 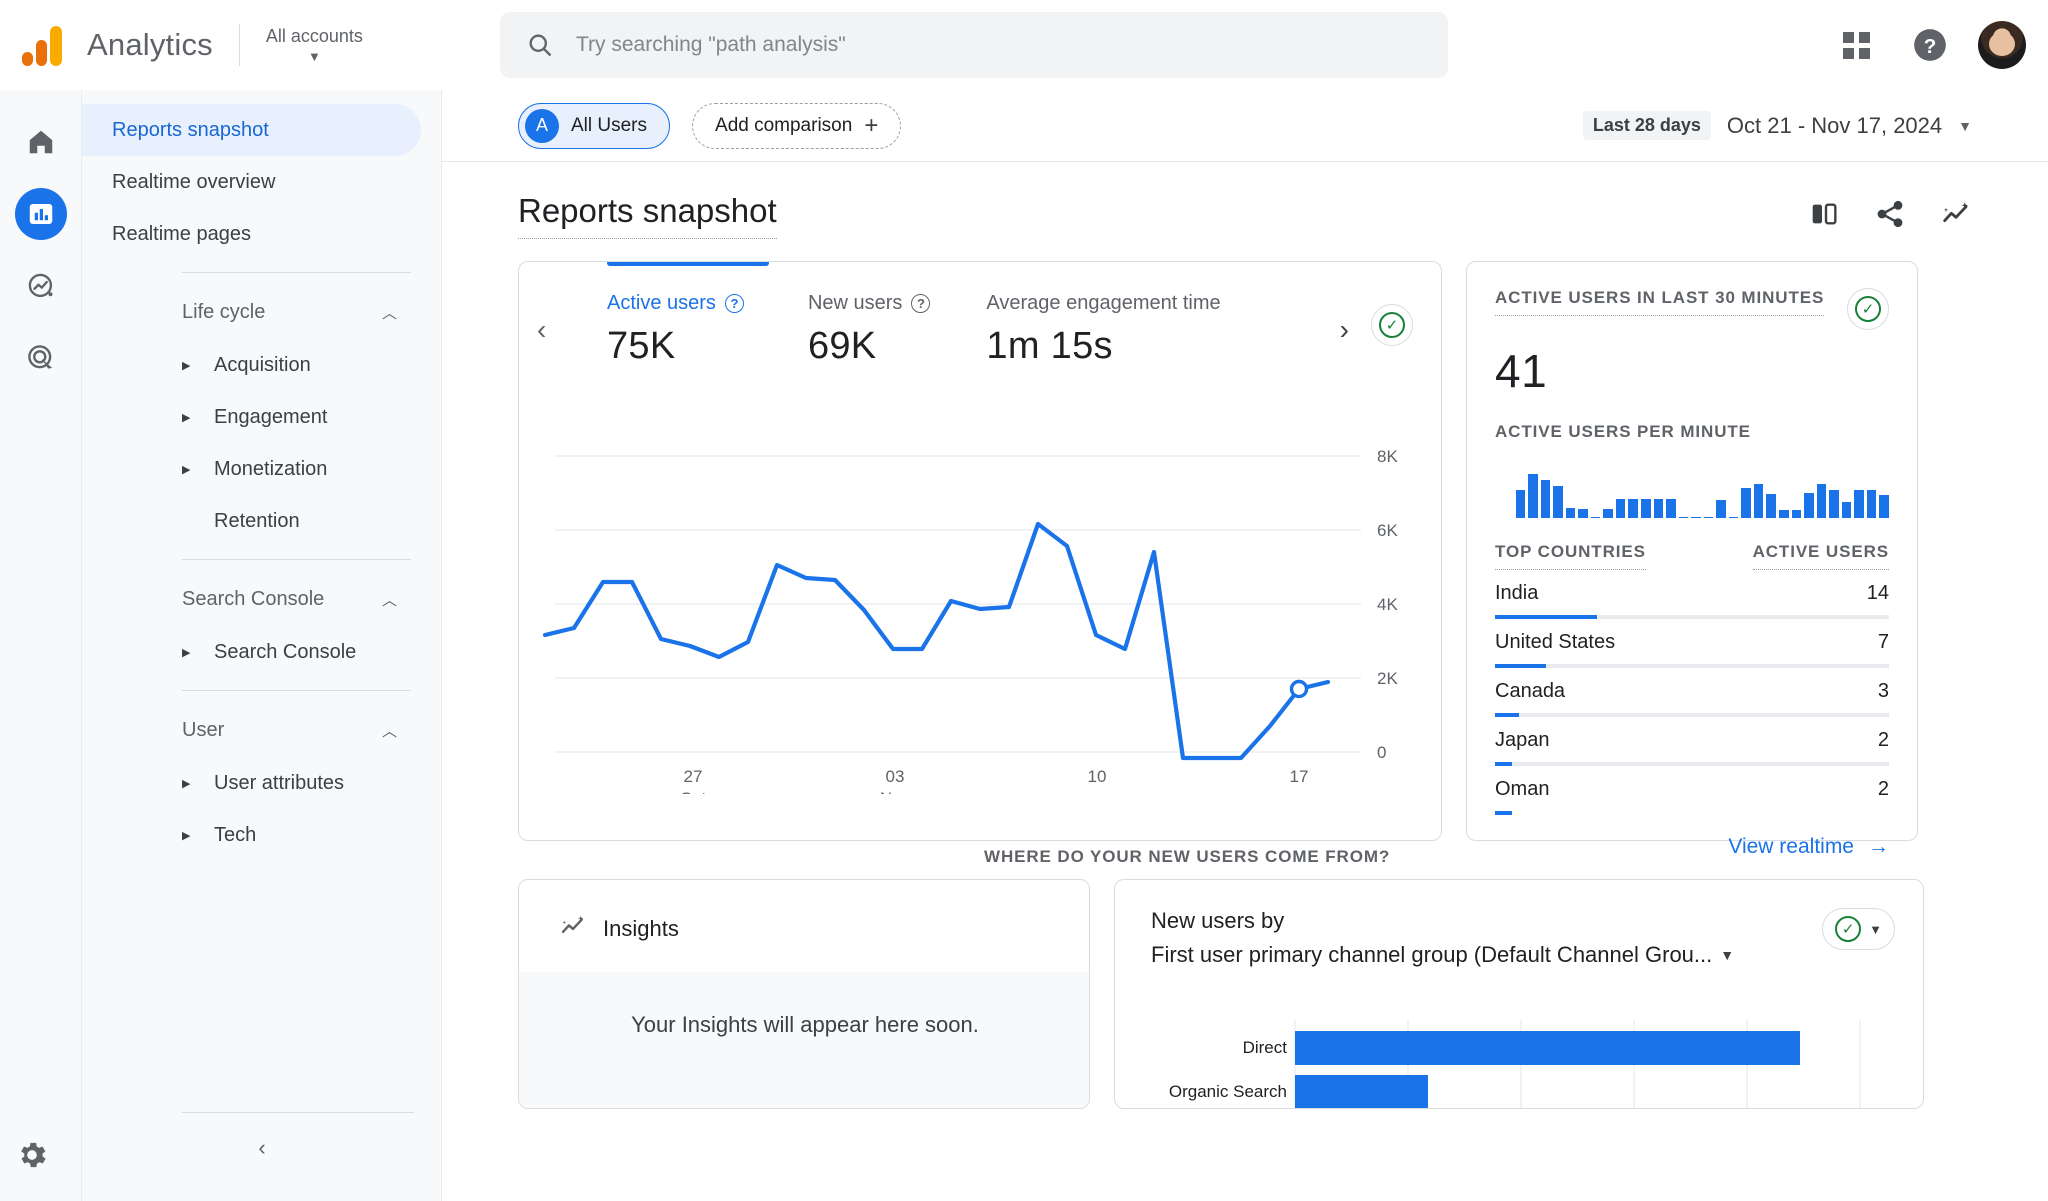 What do you see at coordinates (1692, 556) in the screenshot?
I see `top-countries-table-header: TOP COUNTRIES ACTIVE USERS` at bounding box center [1692, 556].